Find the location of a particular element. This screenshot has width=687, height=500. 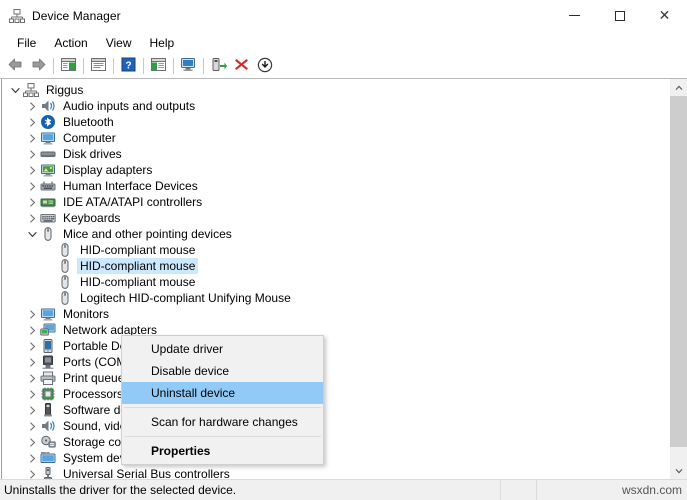

tree-item: Processors is located at coordinates (335, 394).